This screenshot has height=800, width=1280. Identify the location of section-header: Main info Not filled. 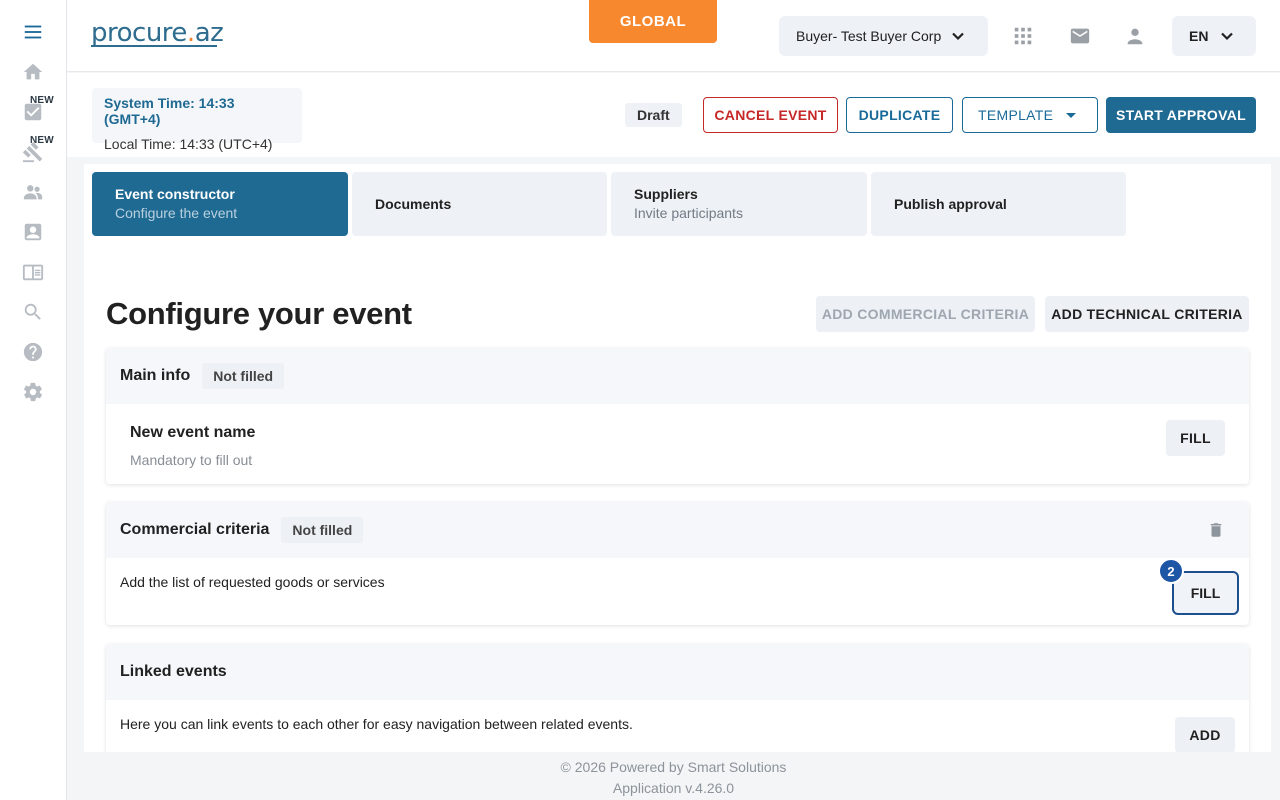
(677, 376).